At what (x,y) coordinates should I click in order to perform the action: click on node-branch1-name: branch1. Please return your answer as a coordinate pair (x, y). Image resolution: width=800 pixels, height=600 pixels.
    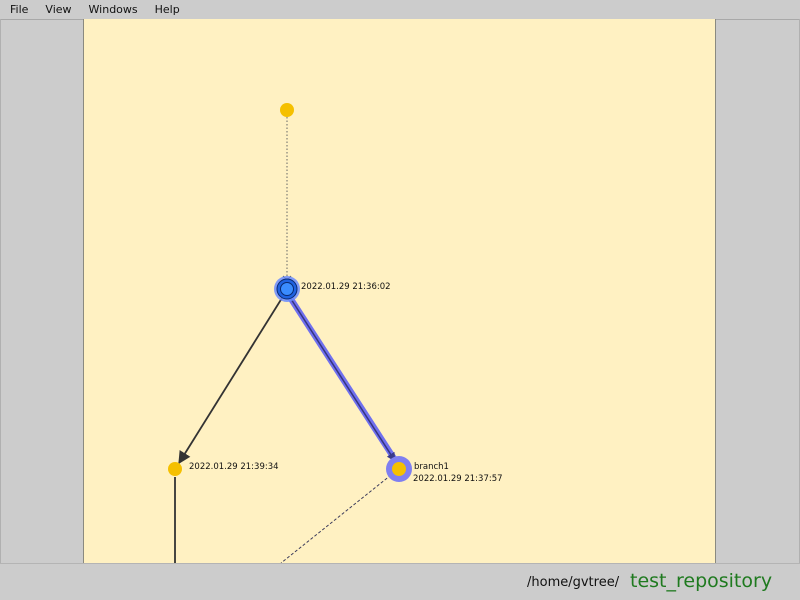
    Looking at the image, I should click on (431, 467).